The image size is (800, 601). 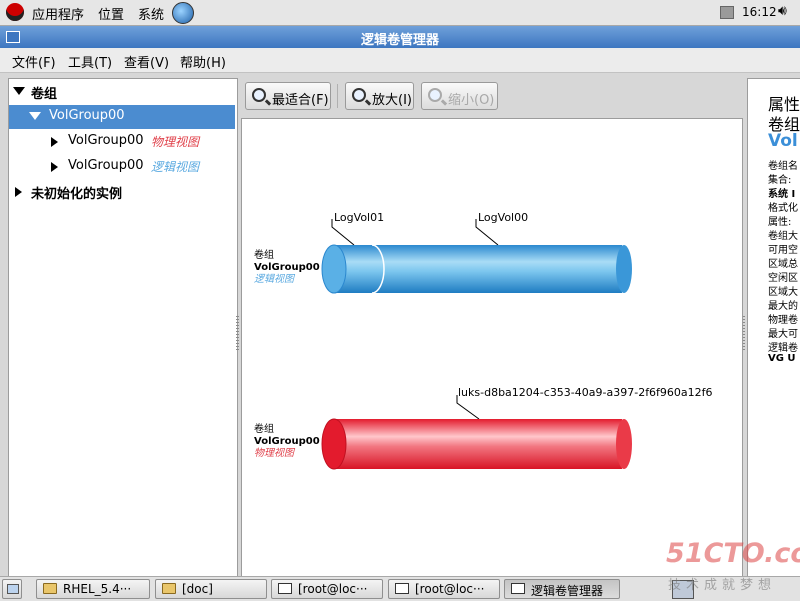 I want to click on task-label: [doc], so click(x=197, y=589).